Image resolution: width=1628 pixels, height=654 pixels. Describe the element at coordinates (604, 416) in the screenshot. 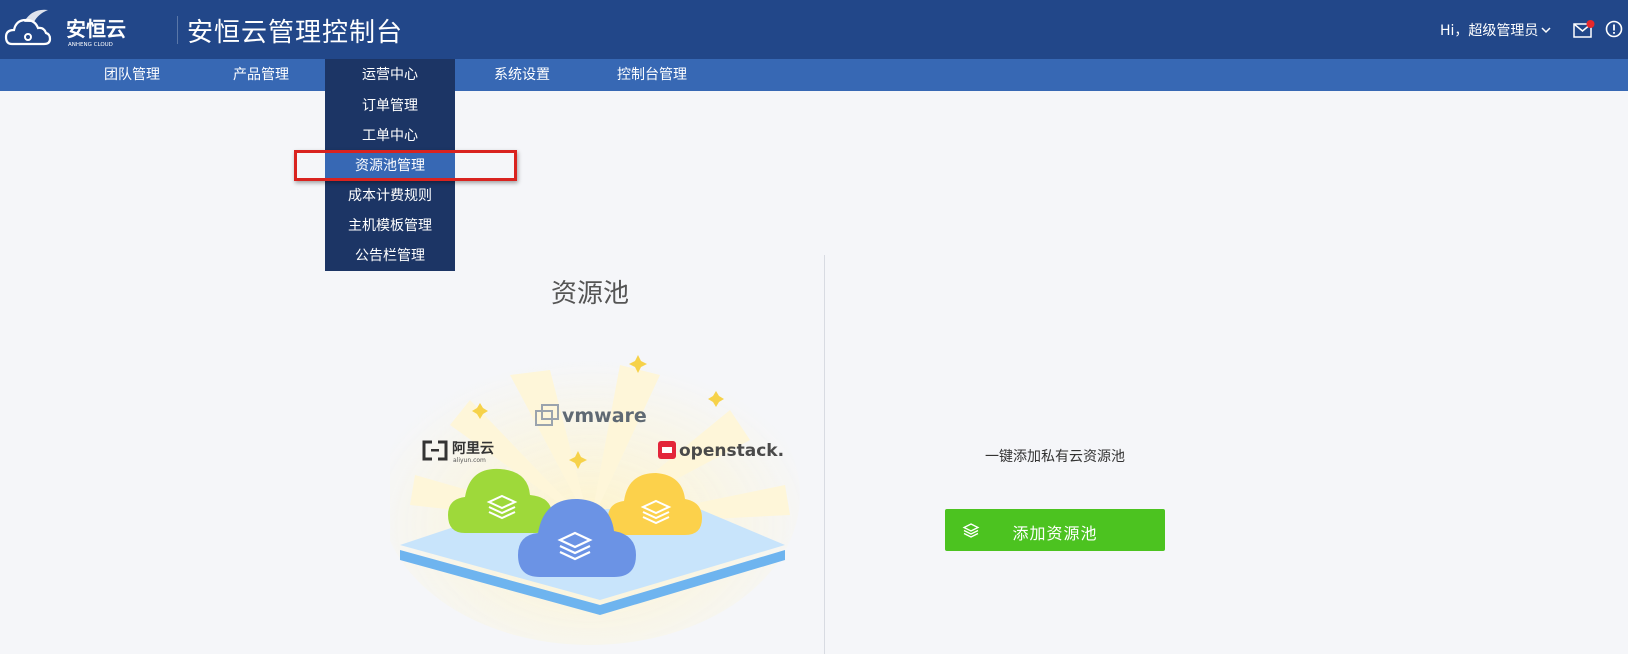

I see `vmware-text: vmware` at that location.